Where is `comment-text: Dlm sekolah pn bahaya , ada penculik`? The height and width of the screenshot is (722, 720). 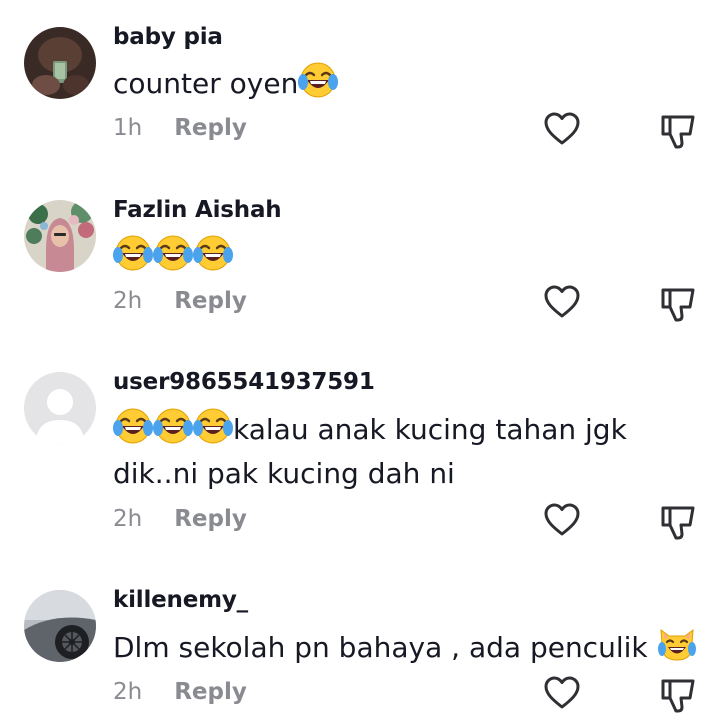 comment-text: Dlm sekolah pn bahaya , ada penculik is located at coordinates (408, 647).